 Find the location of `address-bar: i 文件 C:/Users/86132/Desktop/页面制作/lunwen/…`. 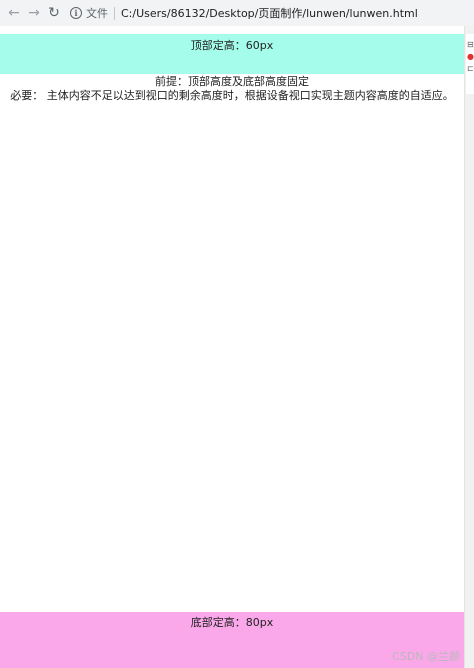

address-bar: i 文件 C:/Users/86132/Desktop/页面制作/lunwen/… is located at coordinates (272, 13).